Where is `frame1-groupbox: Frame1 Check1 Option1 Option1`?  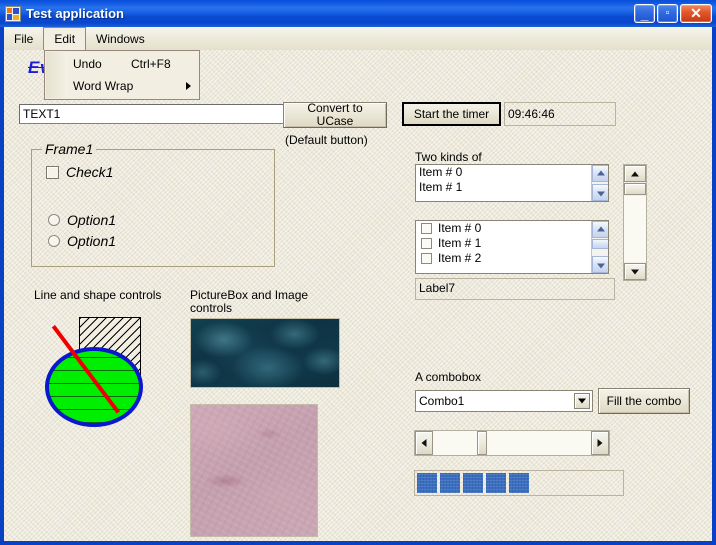 frame1-groupbox: Frame1 Check1 Option1 Option1 is located at coordinates (153, 204).